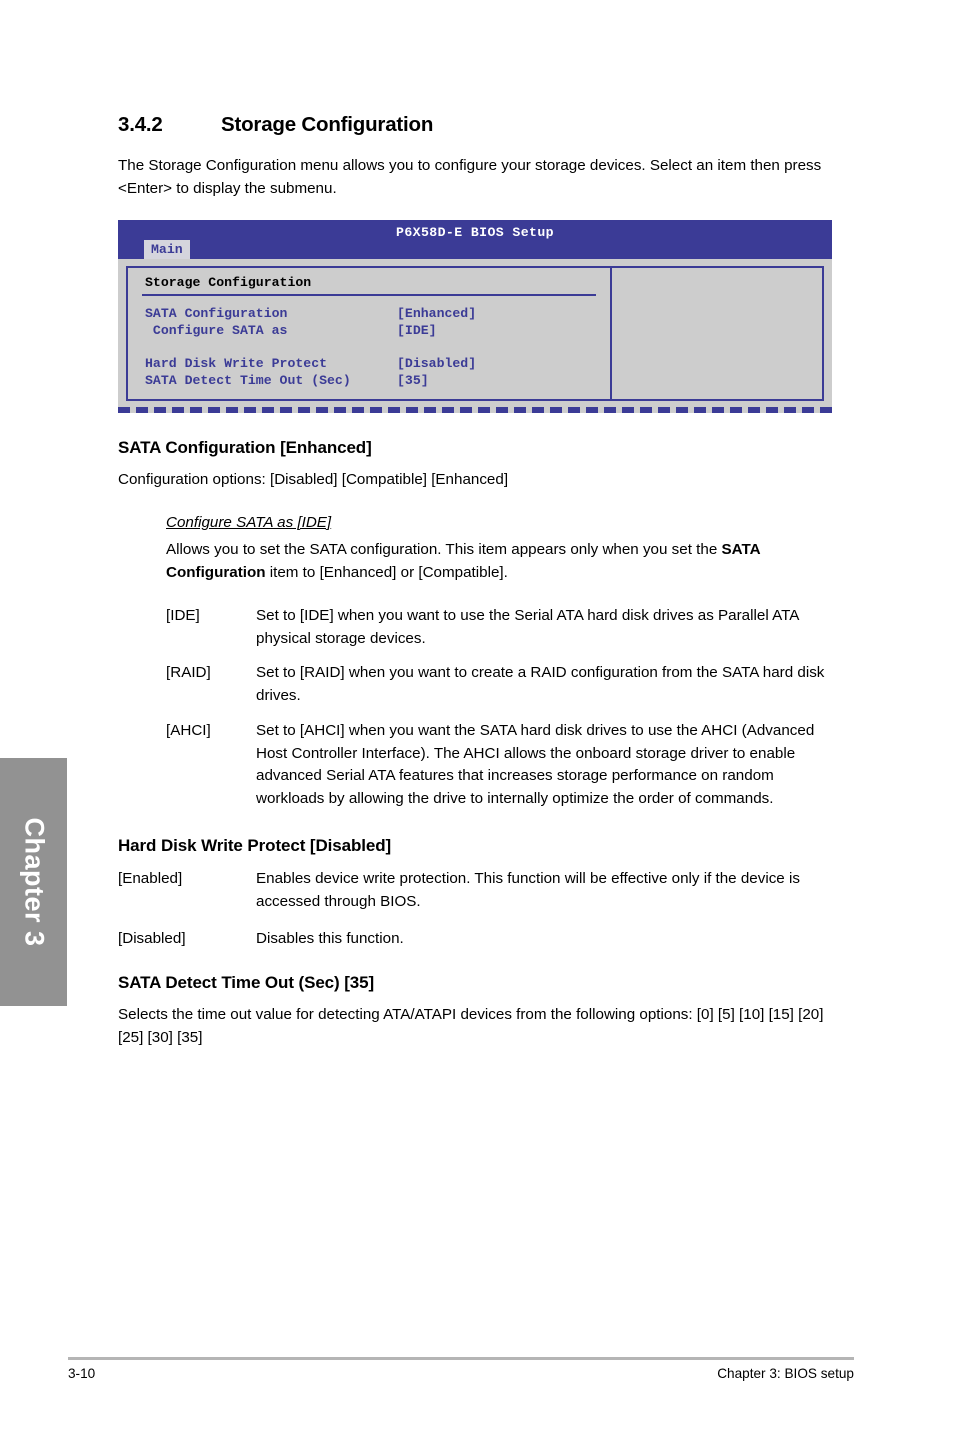 This screenshot has height=1438, width=954. I want to click on footer-page-number: 3-10, so click(82, 1373).